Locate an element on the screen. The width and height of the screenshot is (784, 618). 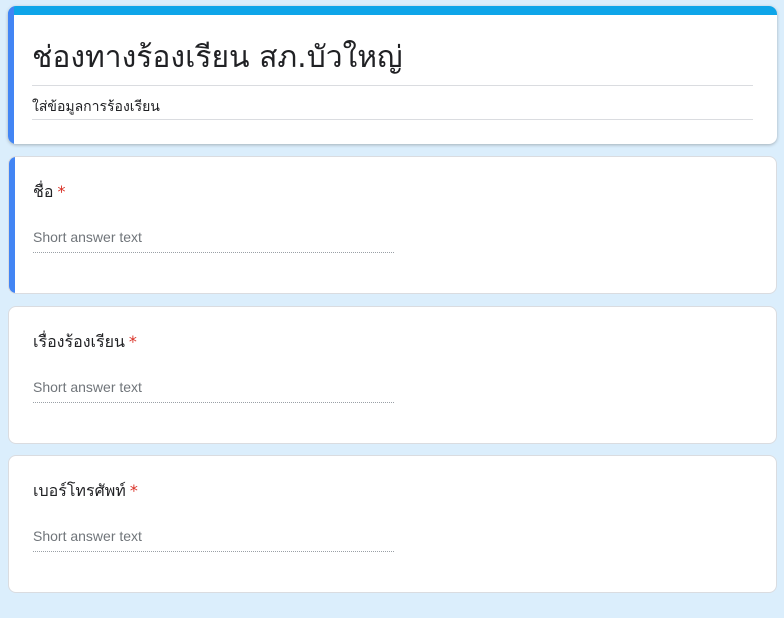
title-underline is located at coordinates (392, 85).